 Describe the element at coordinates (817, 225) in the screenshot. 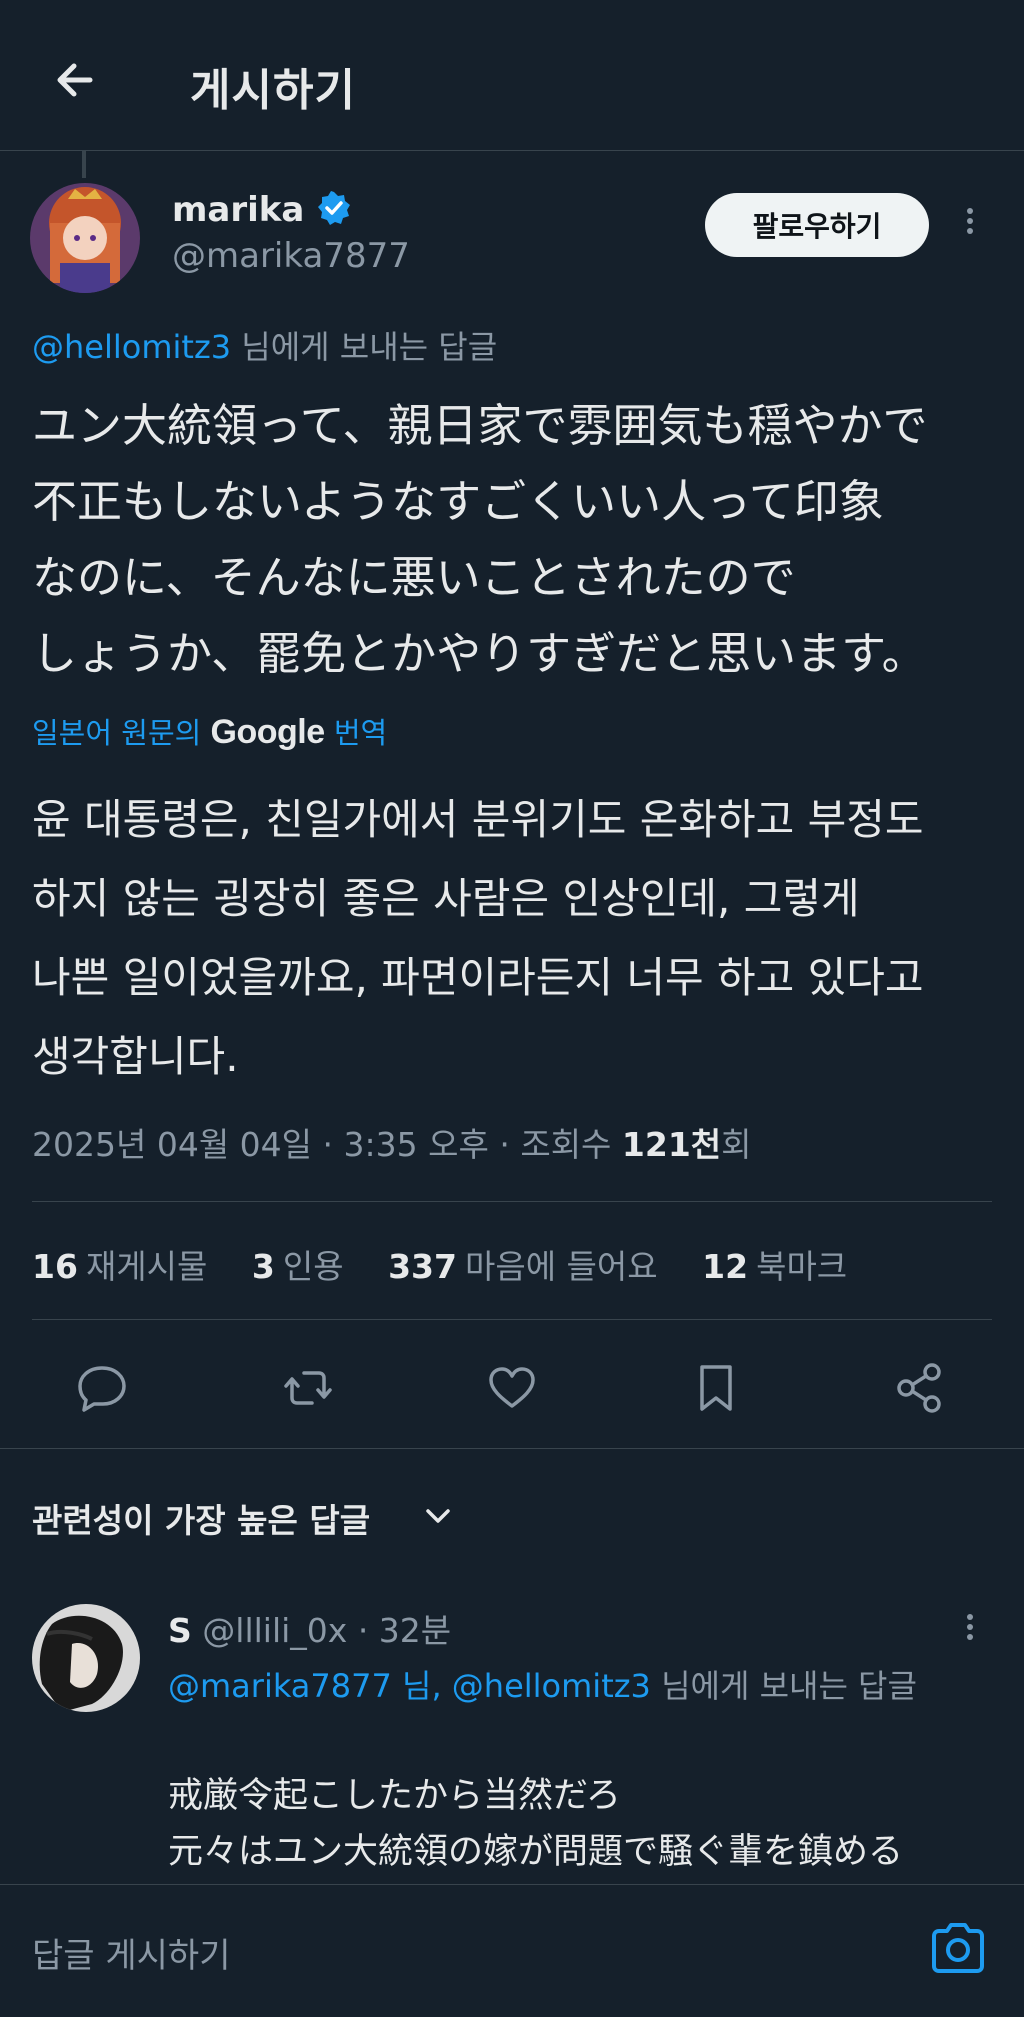

I see `follow-button: 팔로우하기` at that location.